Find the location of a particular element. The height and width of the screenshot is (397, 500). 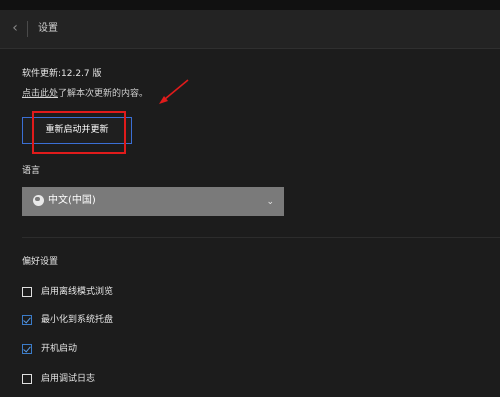

globe-icon is located at coordinates (38, 200).